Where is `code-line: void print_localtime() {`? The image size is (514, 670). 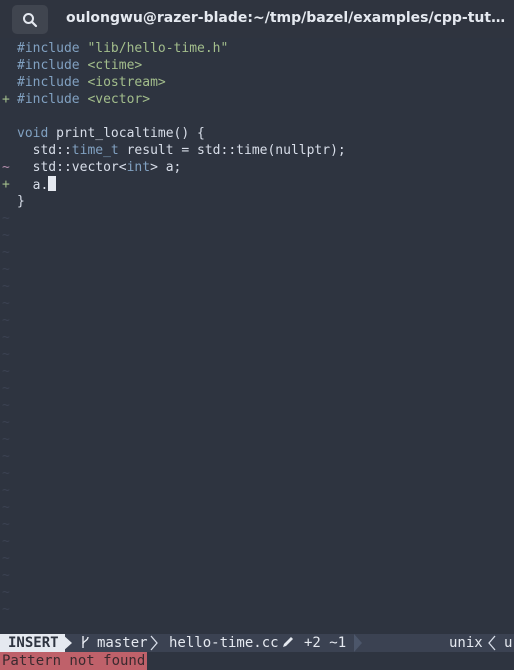 code-line: void print_localtime() { is located at coordinates (257, 133).